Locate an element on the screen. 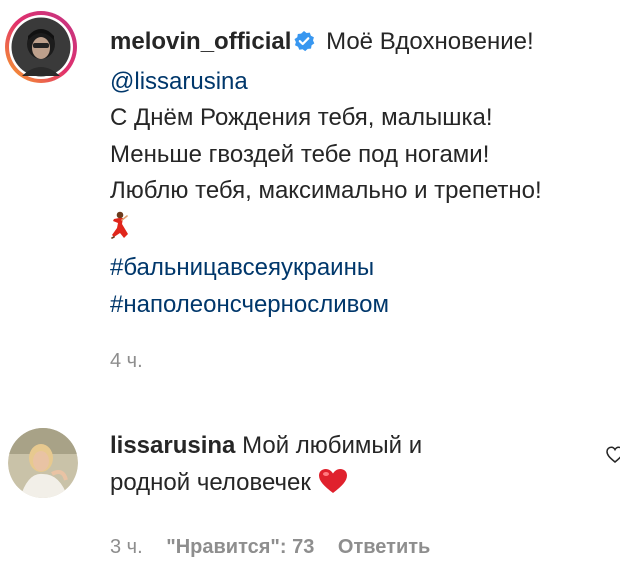 Image resolution: width=620 pixels, height=581 pixels. caption-first-line: melovin_official Моё Вдохновение! is located at coordinates (365, 44).